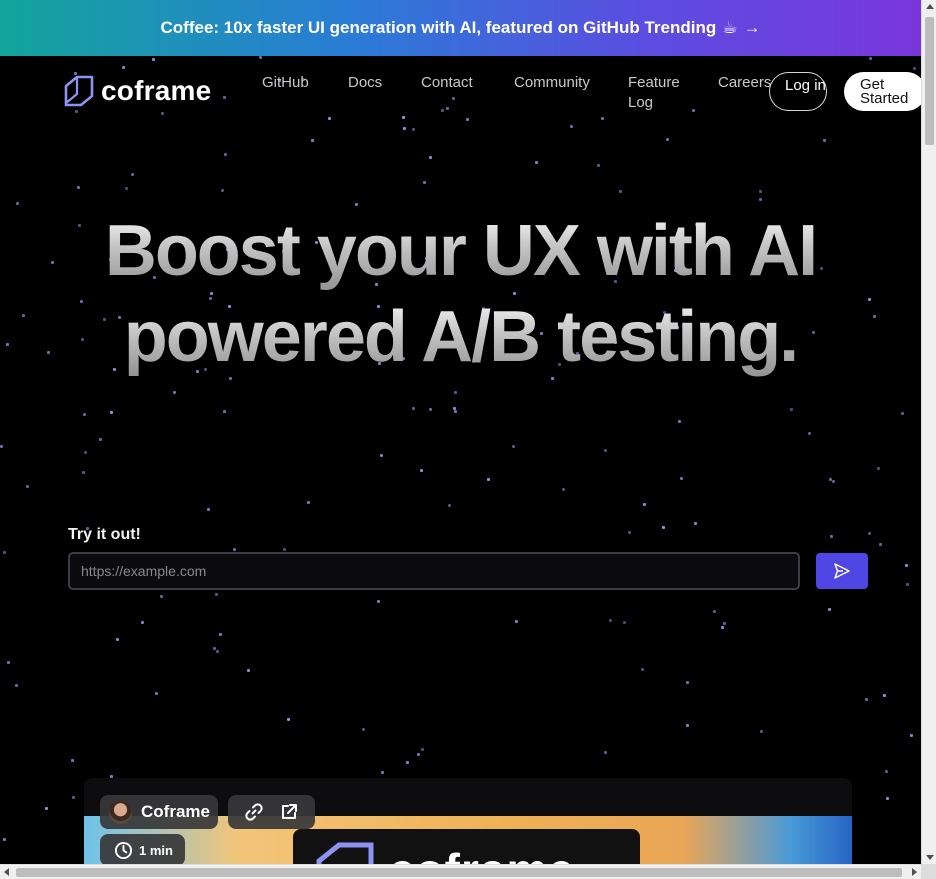 The width and height of the screenshot is (936, 879). Describe the element at coordinates (6, 872) in the screenshot. I see `scroll-left-icon` at that location.